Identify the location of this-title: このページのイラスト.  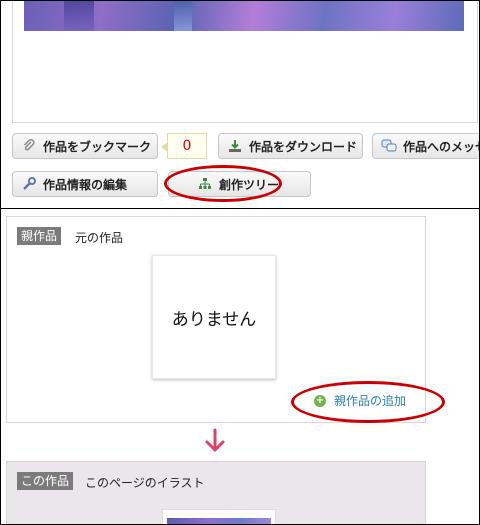
(145, 483).